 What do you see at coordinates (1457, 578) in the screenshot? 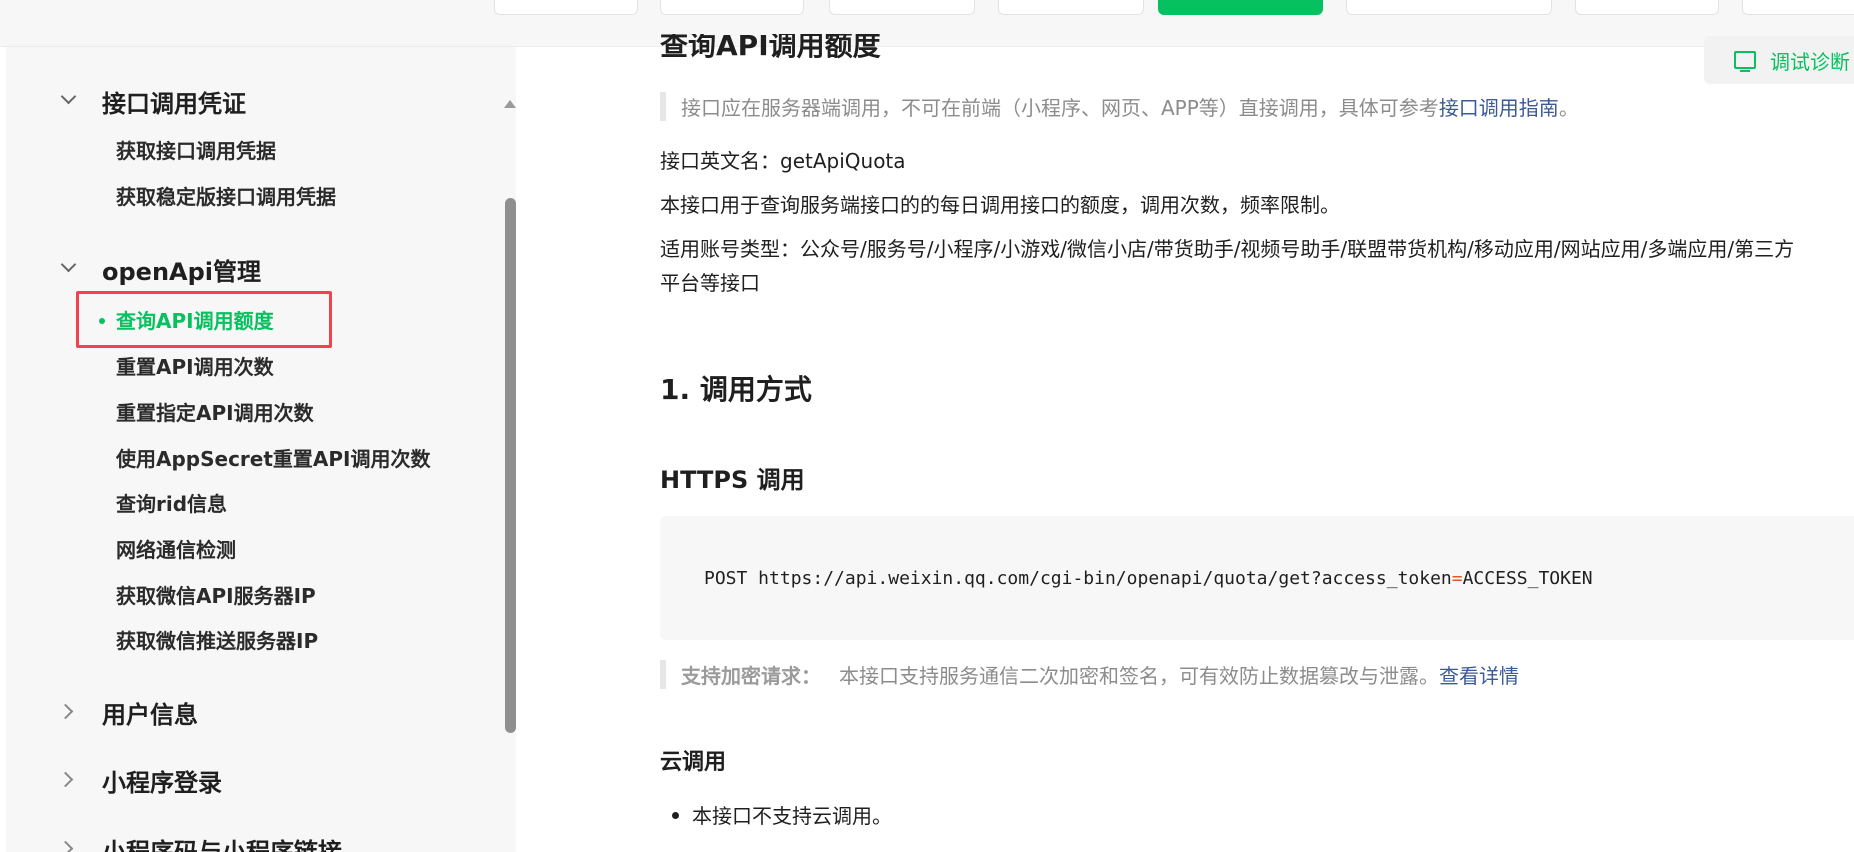
I see `code-operator: =` at bounding box center [1457, 578].